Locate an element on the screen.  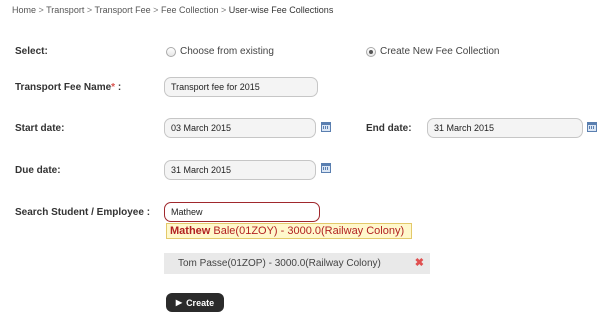
fee-name-label: Transport Fee Name* : is located at coordinates (68, 87).